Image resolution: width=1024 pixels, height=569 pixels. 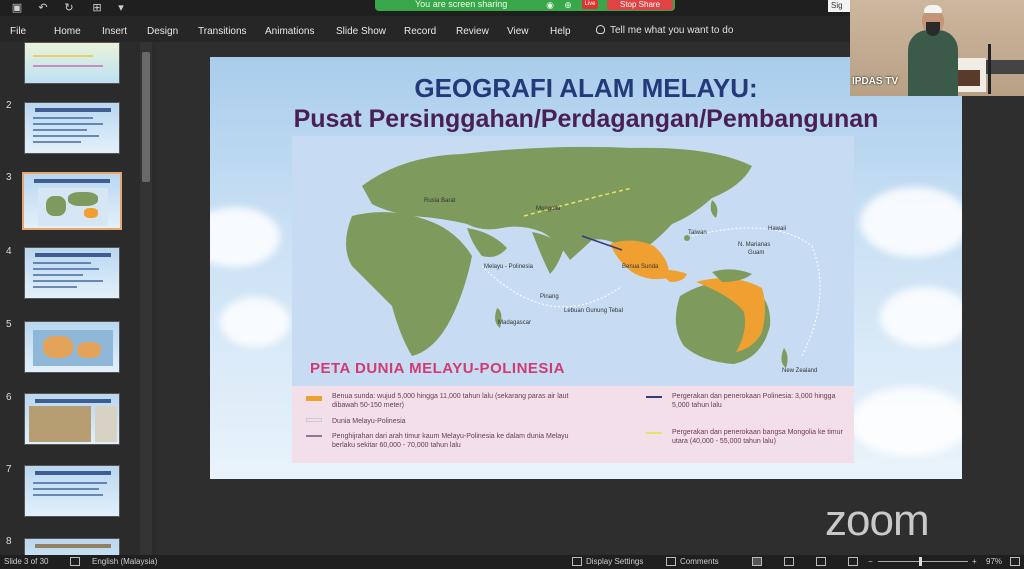 What do you see at coordinates (124, 561) in the screenshot?
I see `language-indicator: English (Malaysia)` at bounding box center [124, 561].